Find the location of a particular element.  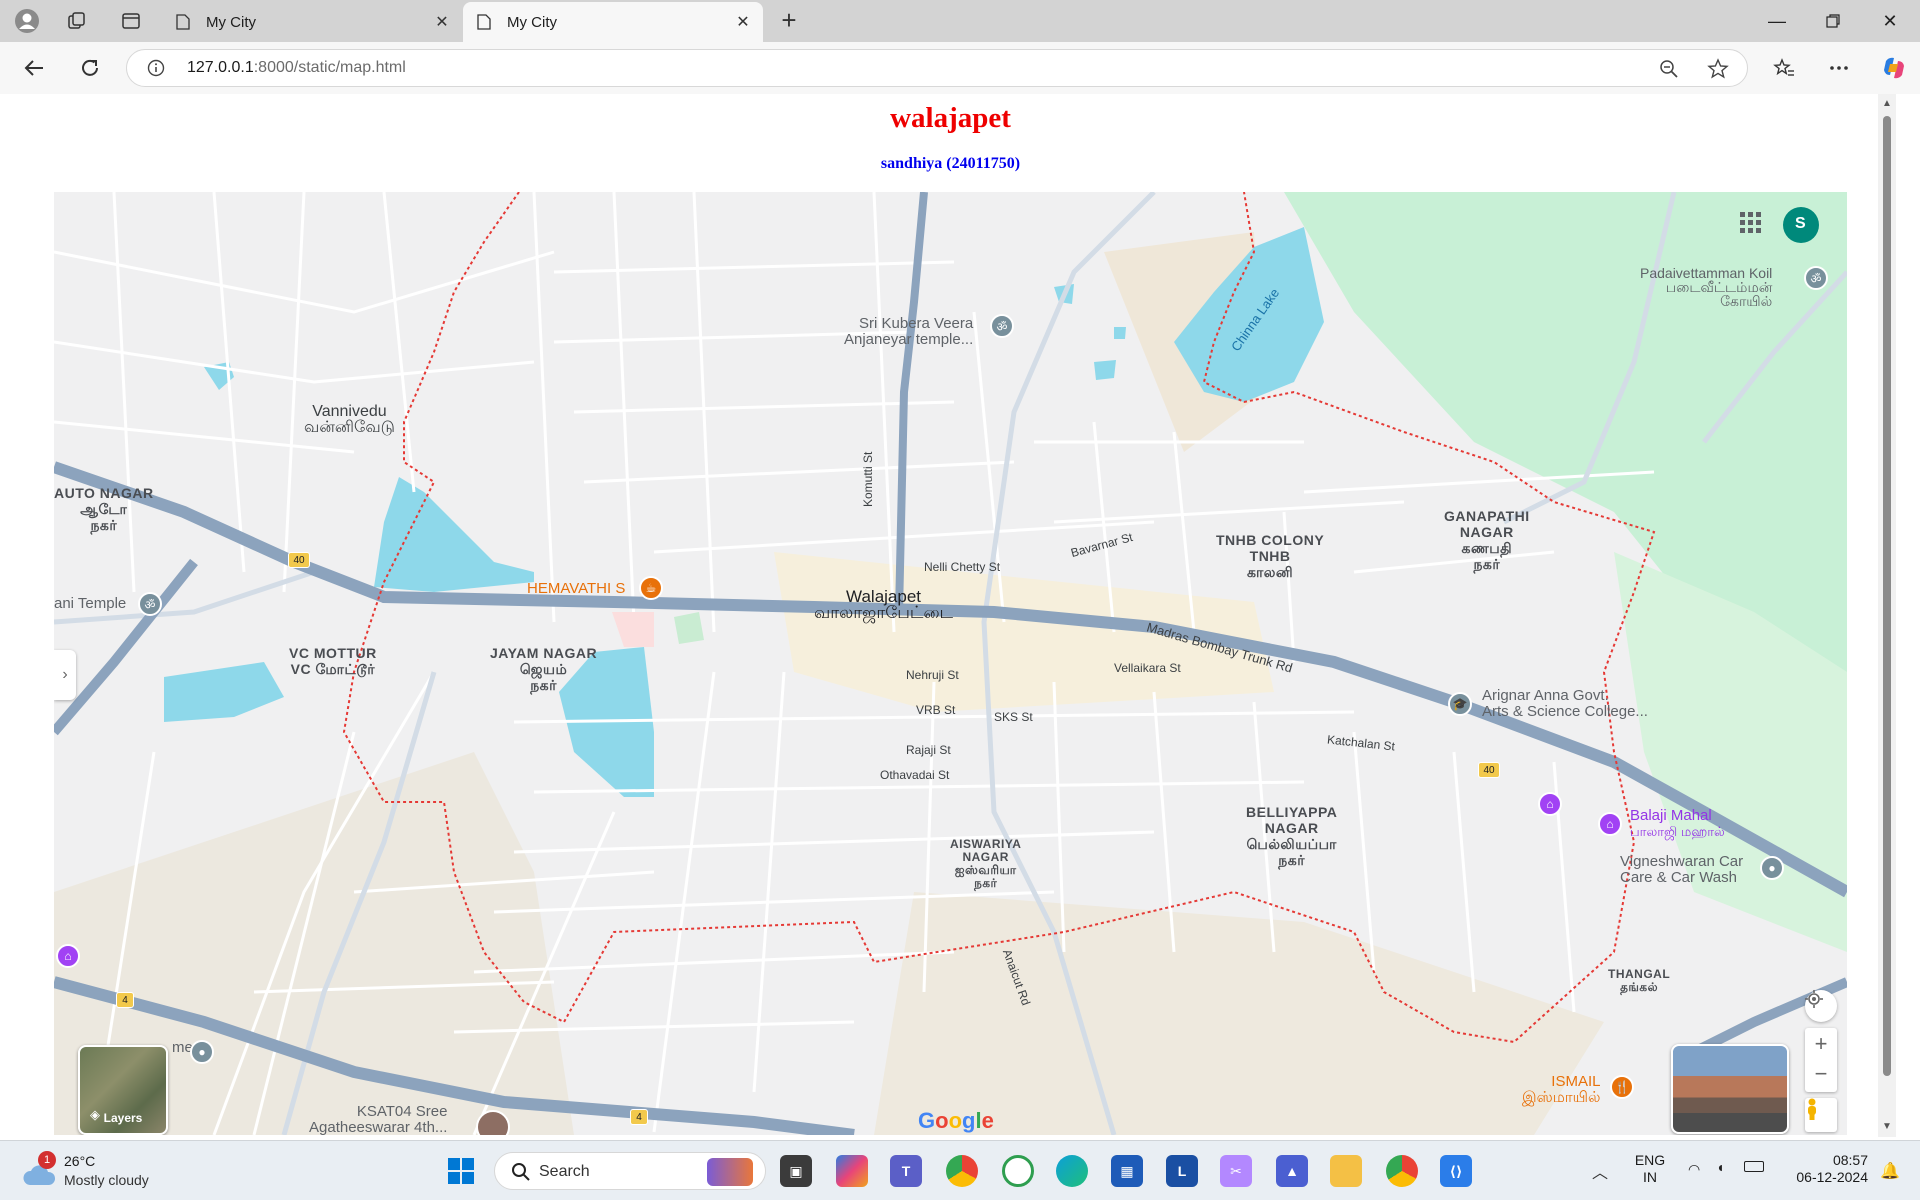

close-window-button: ✕ is located at coordinates (1890, 21).